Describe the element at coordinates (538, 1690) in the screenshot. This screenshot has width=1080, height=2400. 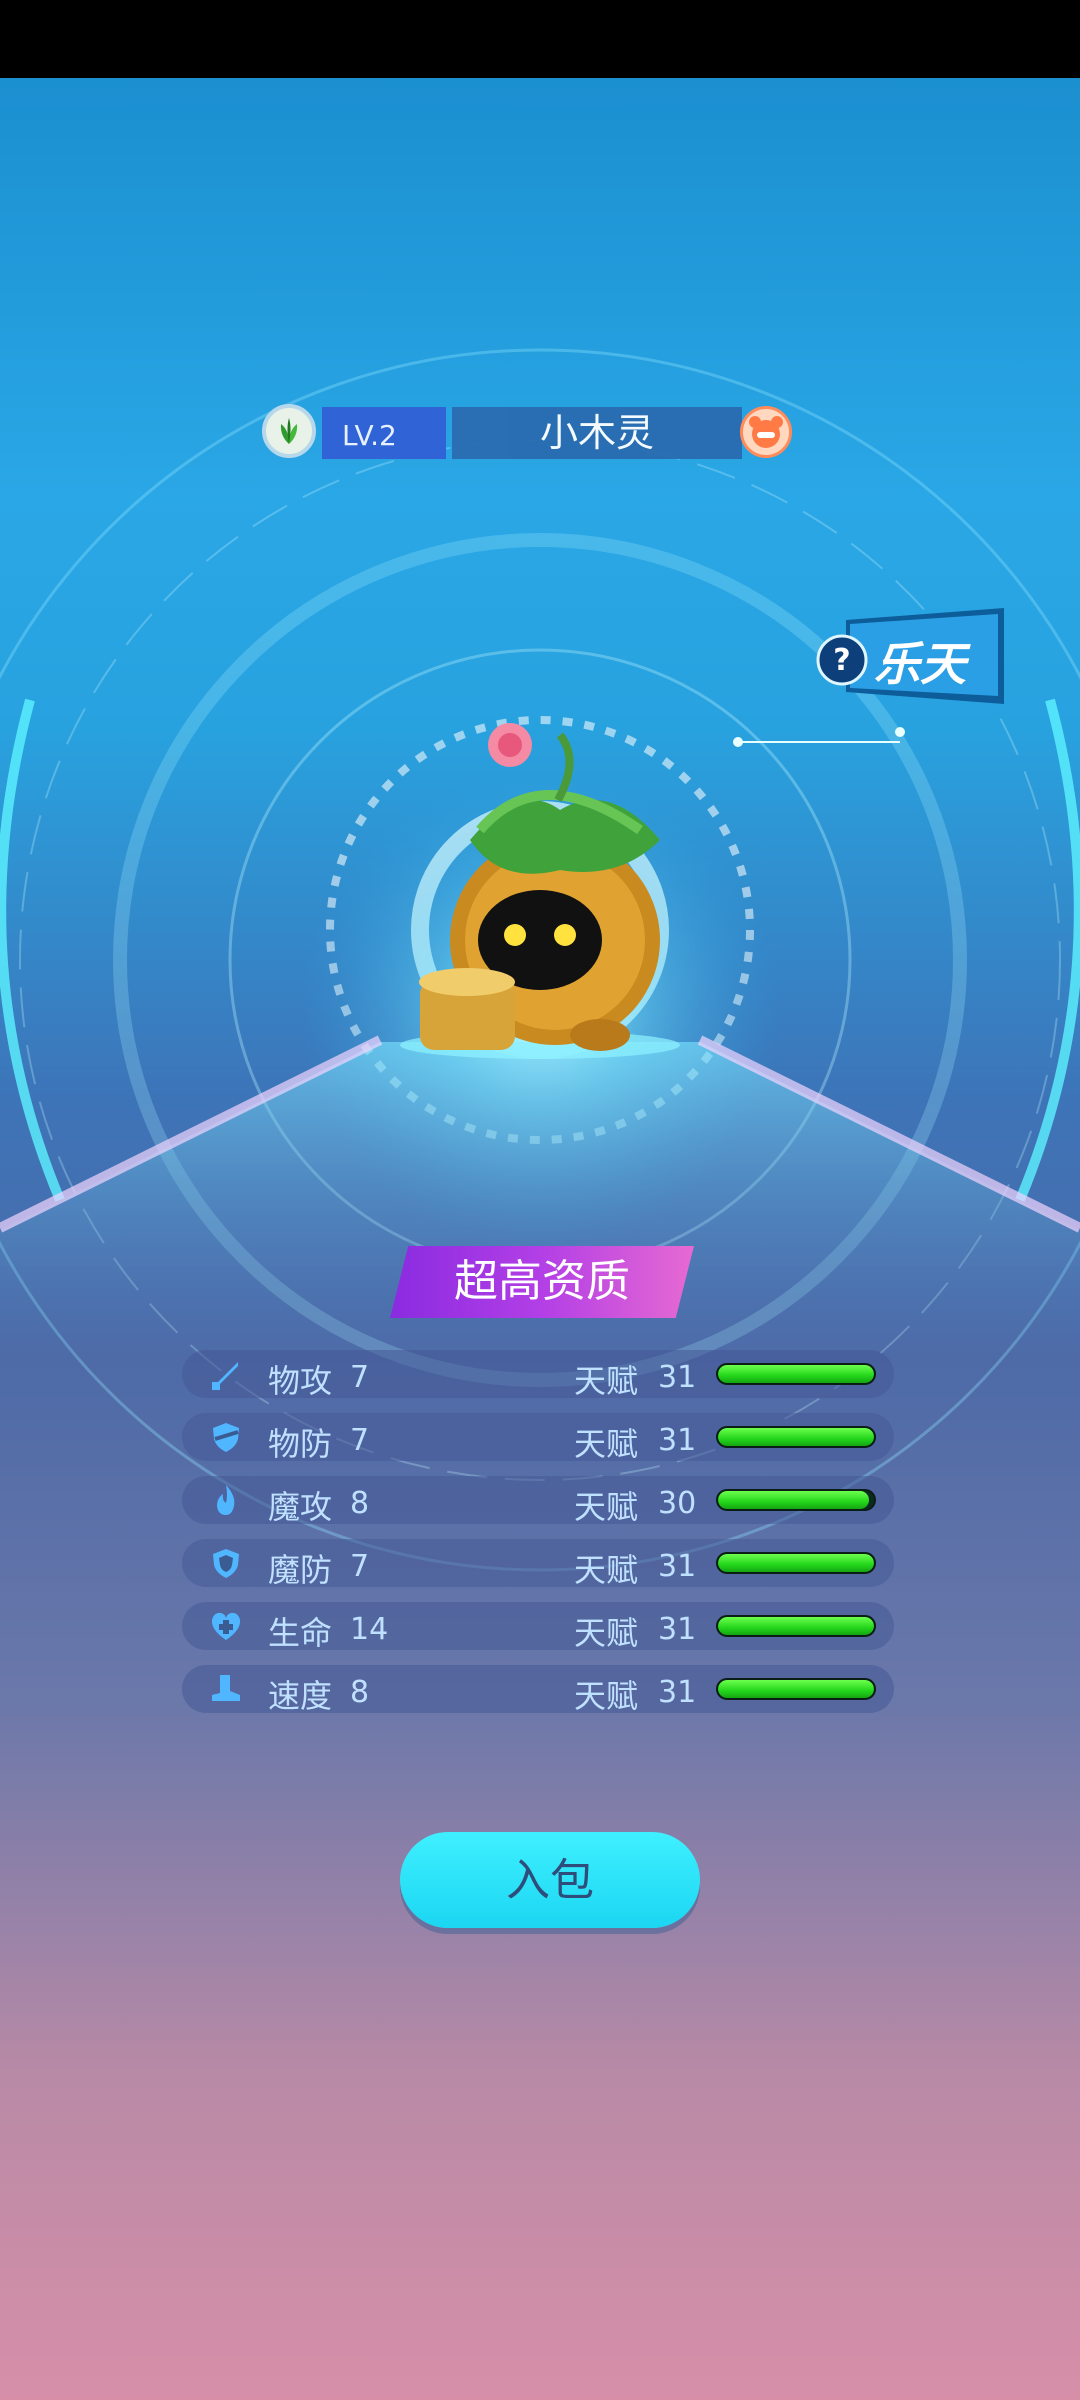
I see `stat-row-speed: 速度 8 天赋 31` at that location.